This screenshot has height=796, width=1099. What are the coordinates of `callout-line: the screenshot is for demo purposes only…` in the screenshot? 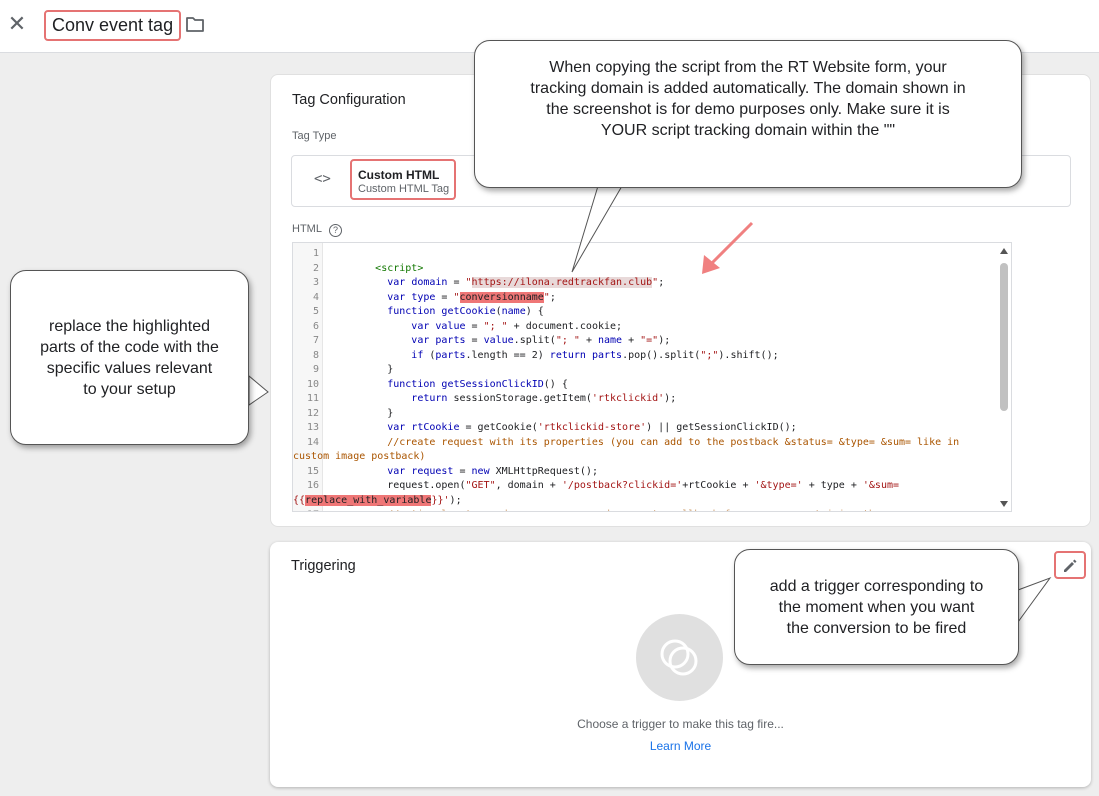 It's located at (748, 109).